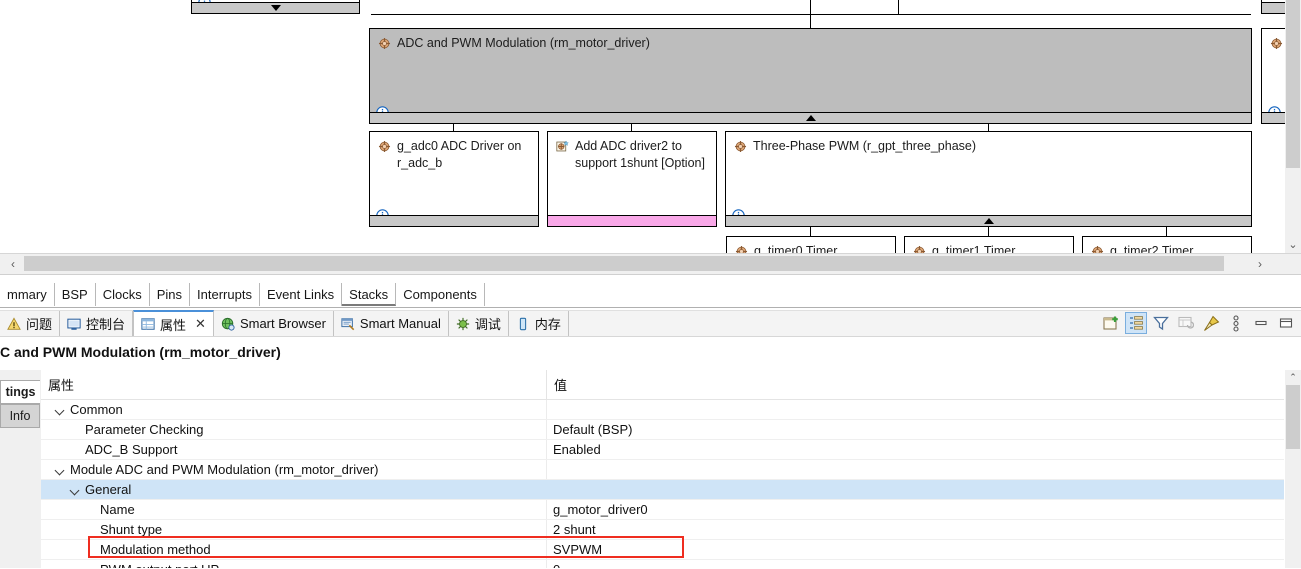 Image resolution: width=1301 pixels, height=569 pixels. Describe the element at coordinates (301, 294) in the screenshot. I see `tab-event-links: Event Links` at that location.